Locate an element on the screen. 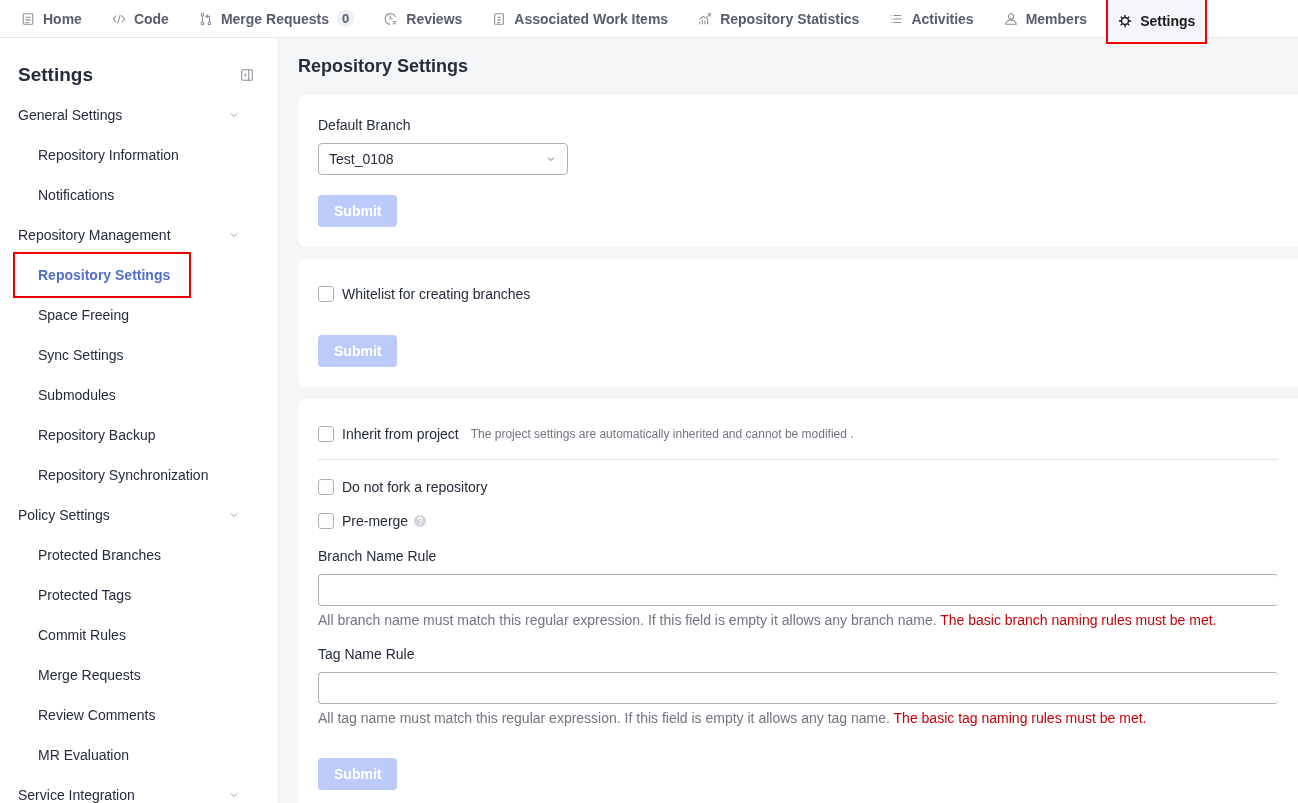 Image resolution: width=1298 pixels, height=803 pixels. nav-tab: Settings is located at coordinates (1157, 22).